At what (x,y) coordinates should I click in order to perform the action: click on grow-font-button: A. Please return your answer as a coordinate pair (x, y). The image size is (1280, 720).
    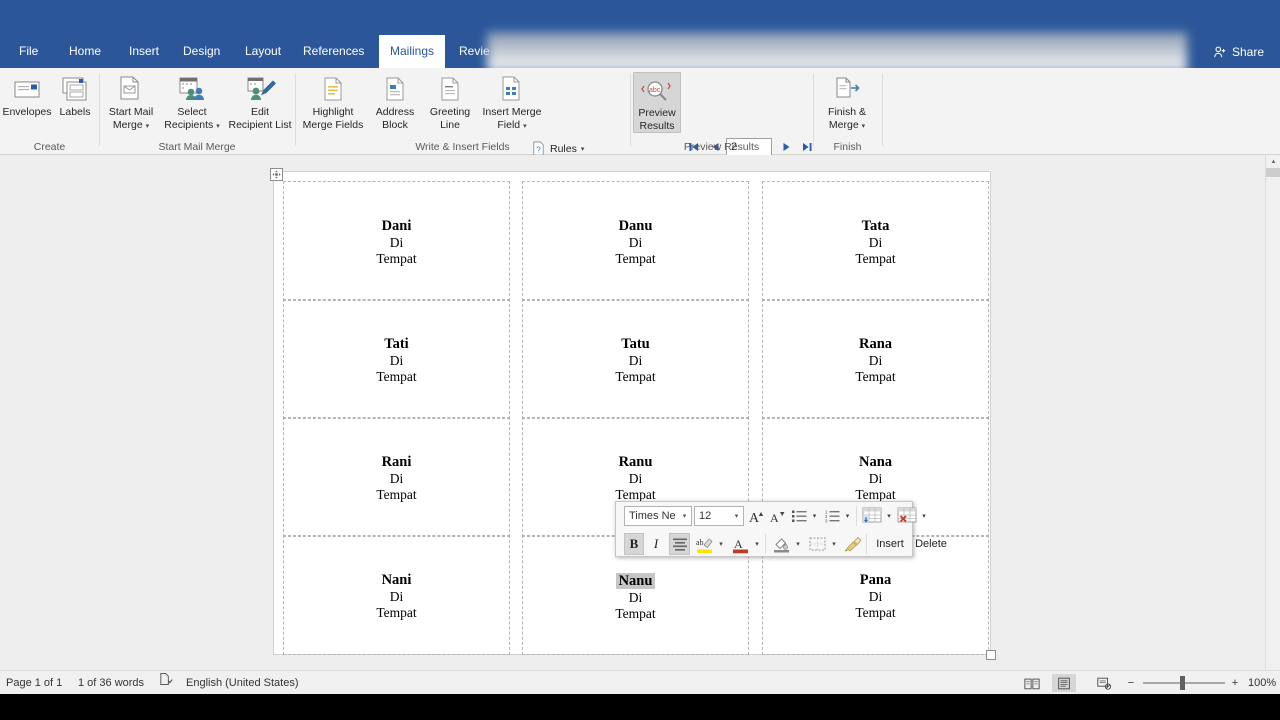
    Looking at the image, I should click on (756, 516).